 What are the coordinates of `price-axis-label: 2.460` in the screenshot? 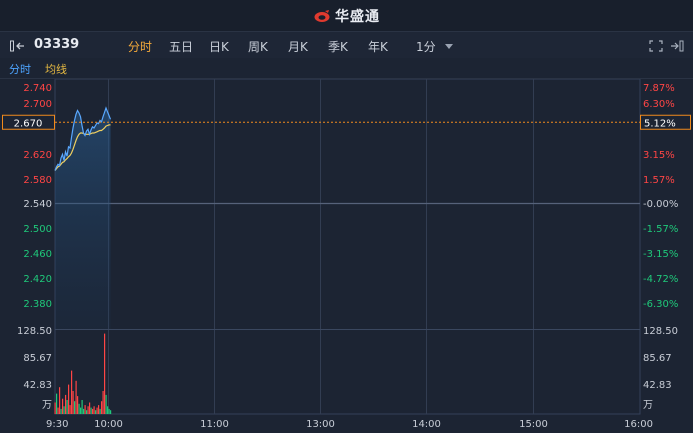 It's located at (37, 254).